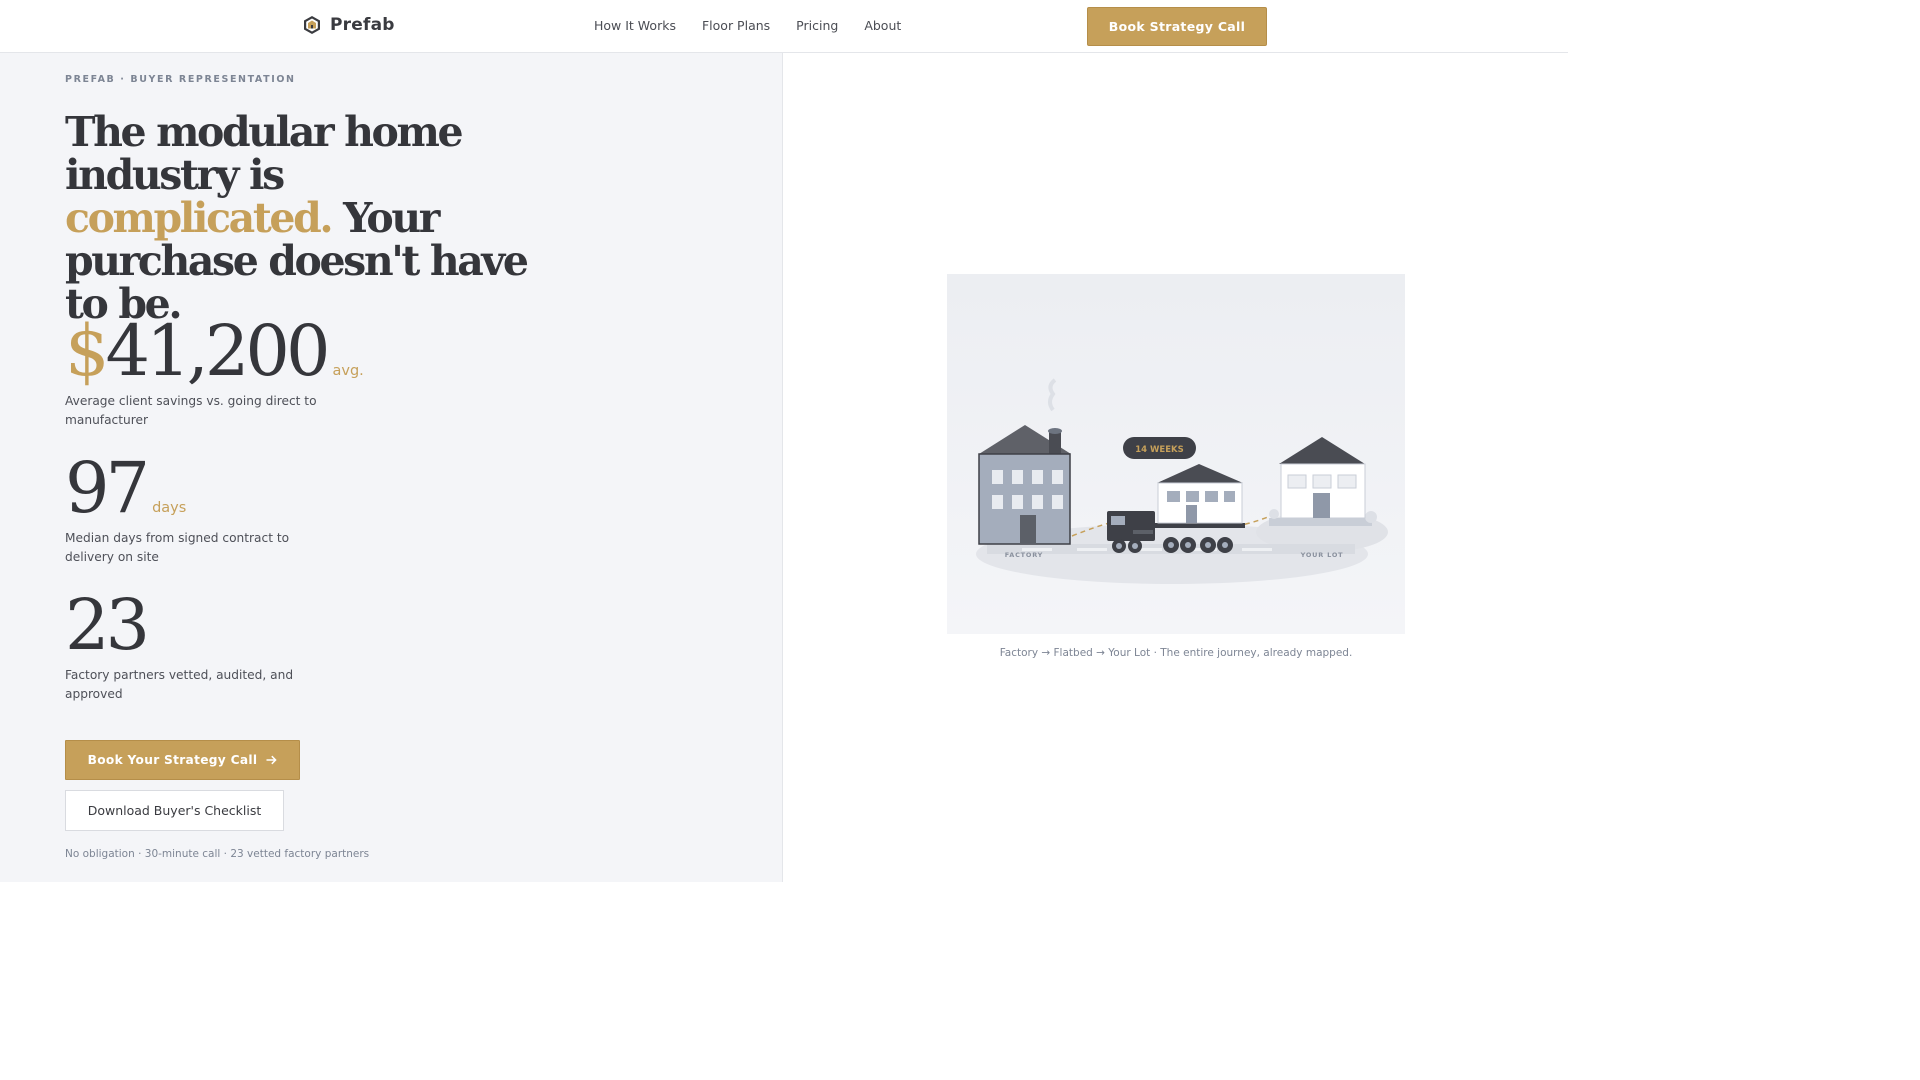 The height and width of the screenshot is (1080, 1920). I want to click on stat-delivery-unit: days, so click(169, 508).